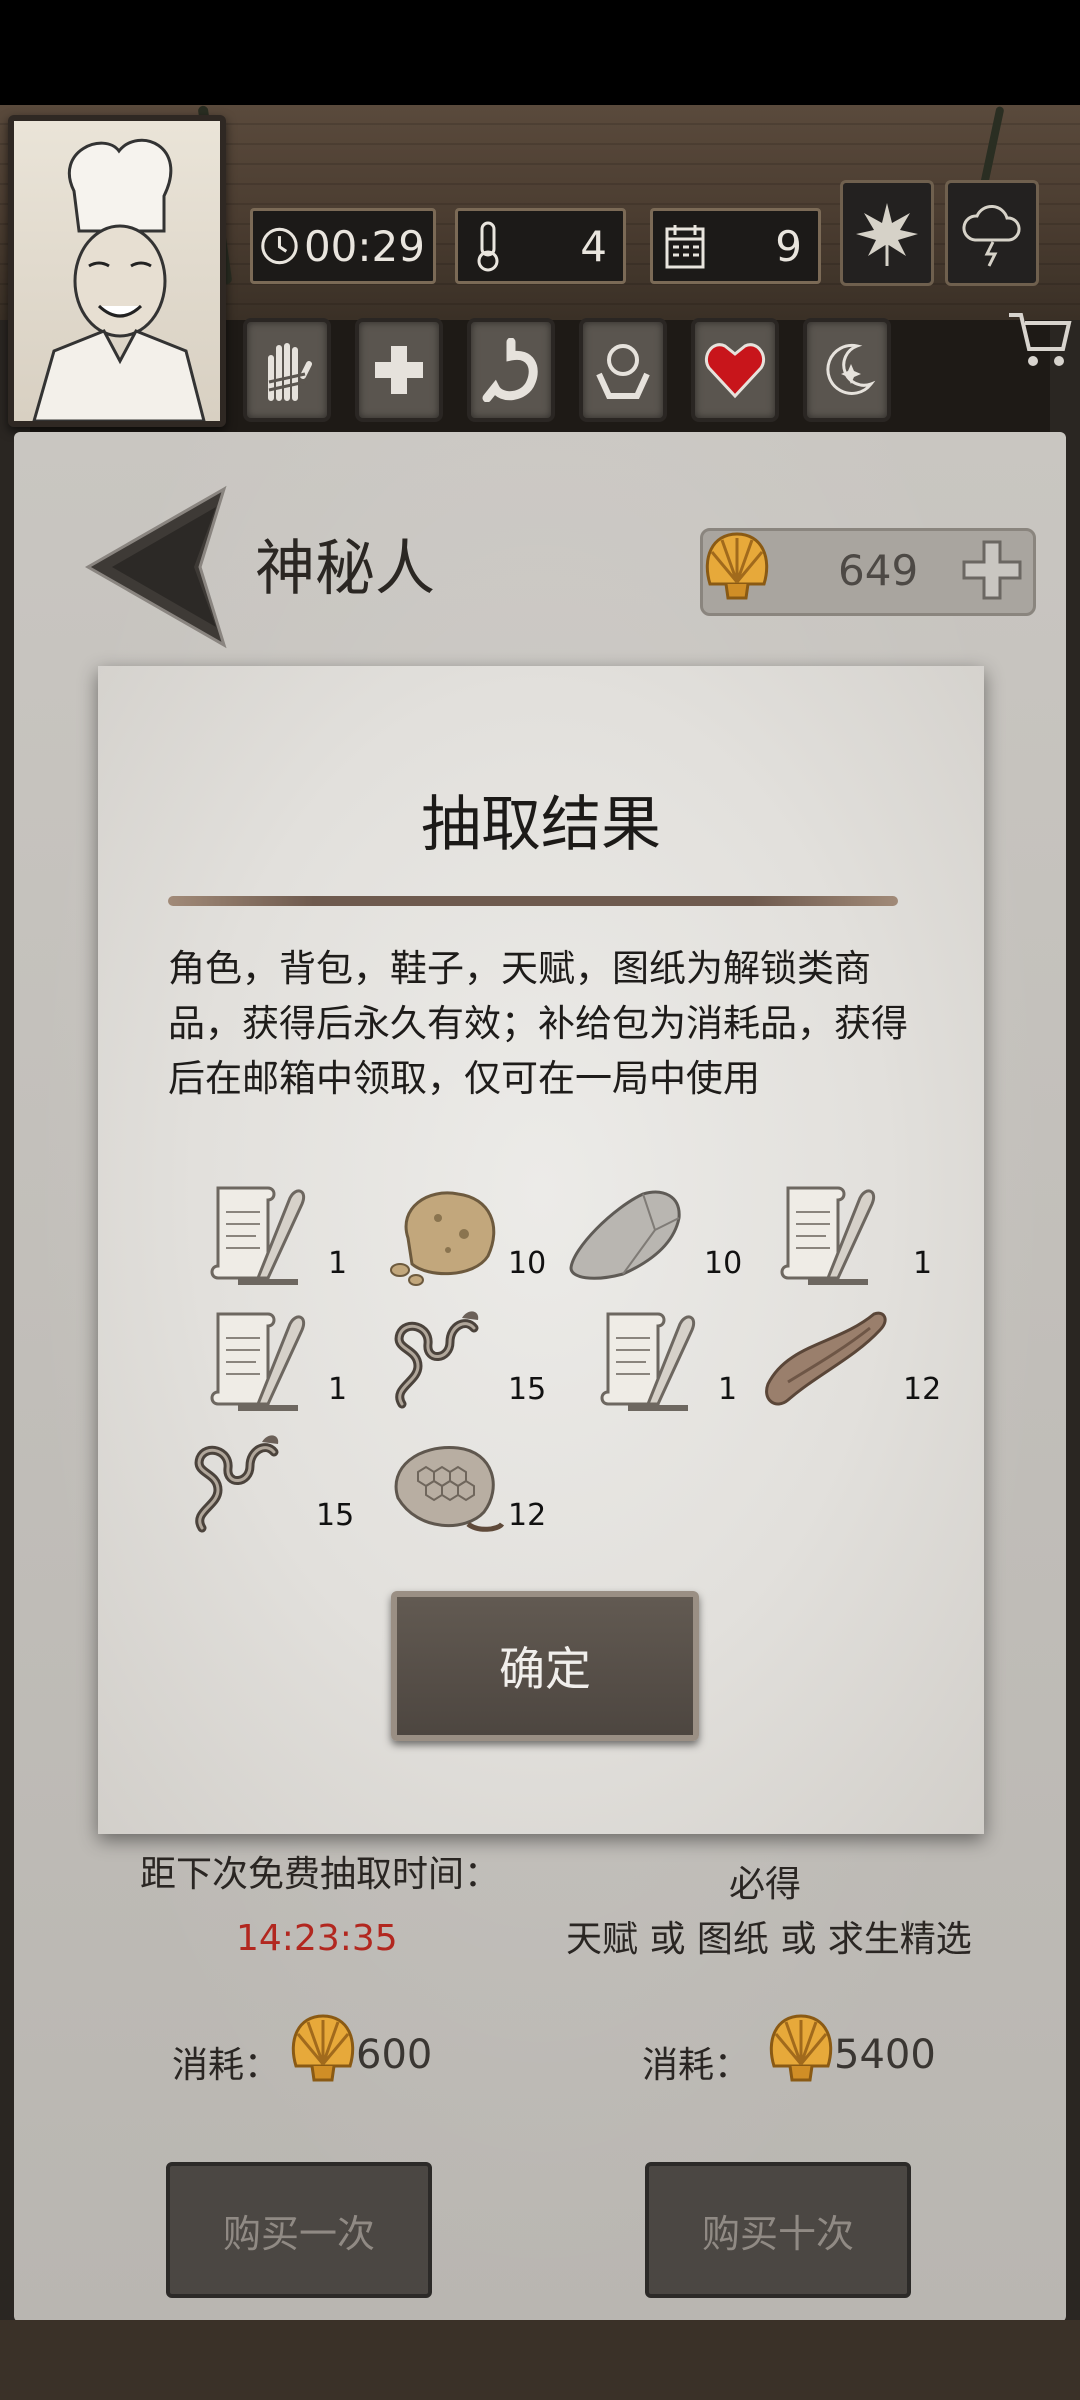 The height and width of the screenshot is (2400, 1080). I want to click on day-display: 9, so click(735, 246).